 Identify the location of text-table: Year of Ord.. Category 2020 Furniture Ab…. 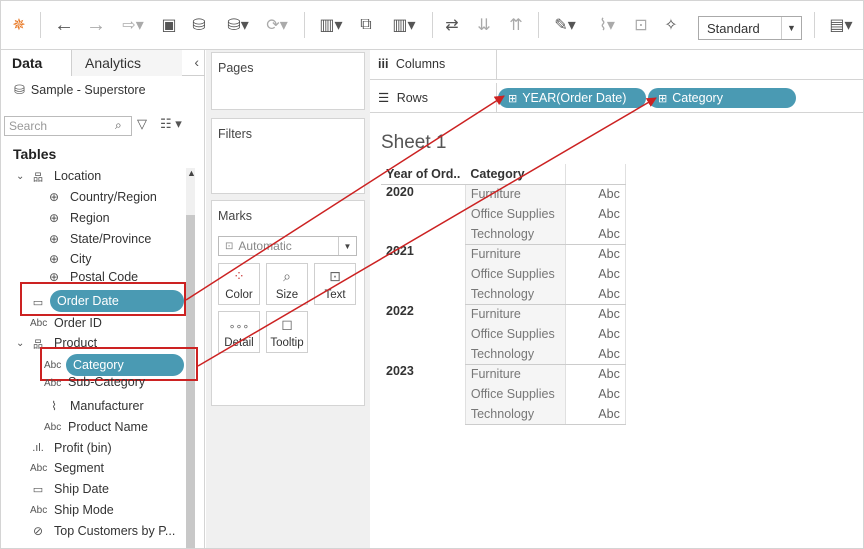
(503, 294).